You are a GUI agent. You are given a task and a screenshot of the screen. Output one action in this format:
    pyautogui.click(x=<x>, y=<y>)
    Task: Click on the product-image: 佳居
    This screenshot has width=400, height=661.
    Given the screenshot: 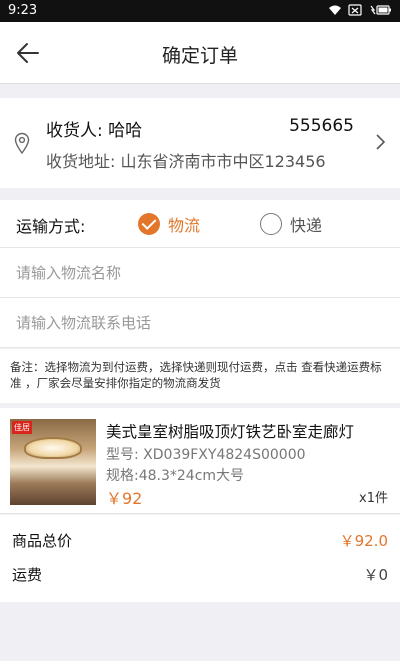 What is the action you would take?
    pyautogui.click(x=53, y=462)
    